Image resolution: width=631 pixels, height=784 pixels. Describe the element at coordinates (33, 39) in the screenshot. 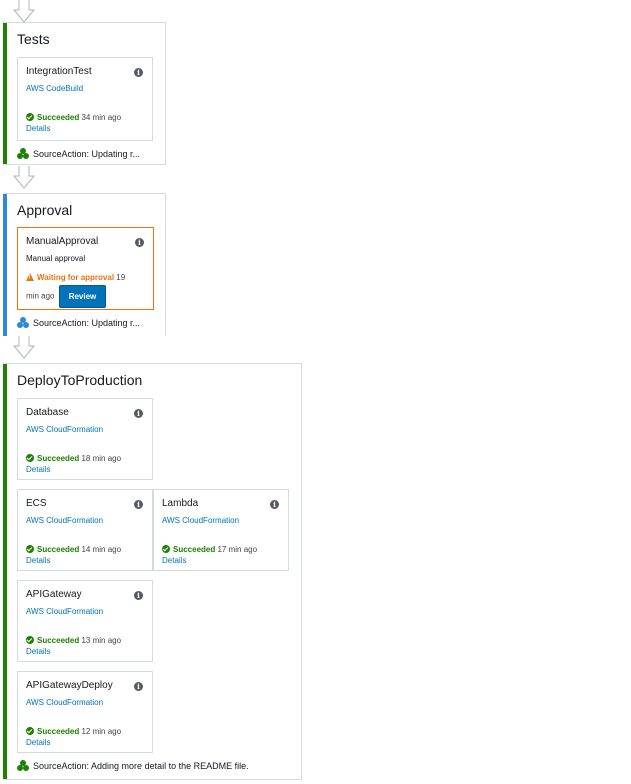

I see `stage-title: Tests` at that location.